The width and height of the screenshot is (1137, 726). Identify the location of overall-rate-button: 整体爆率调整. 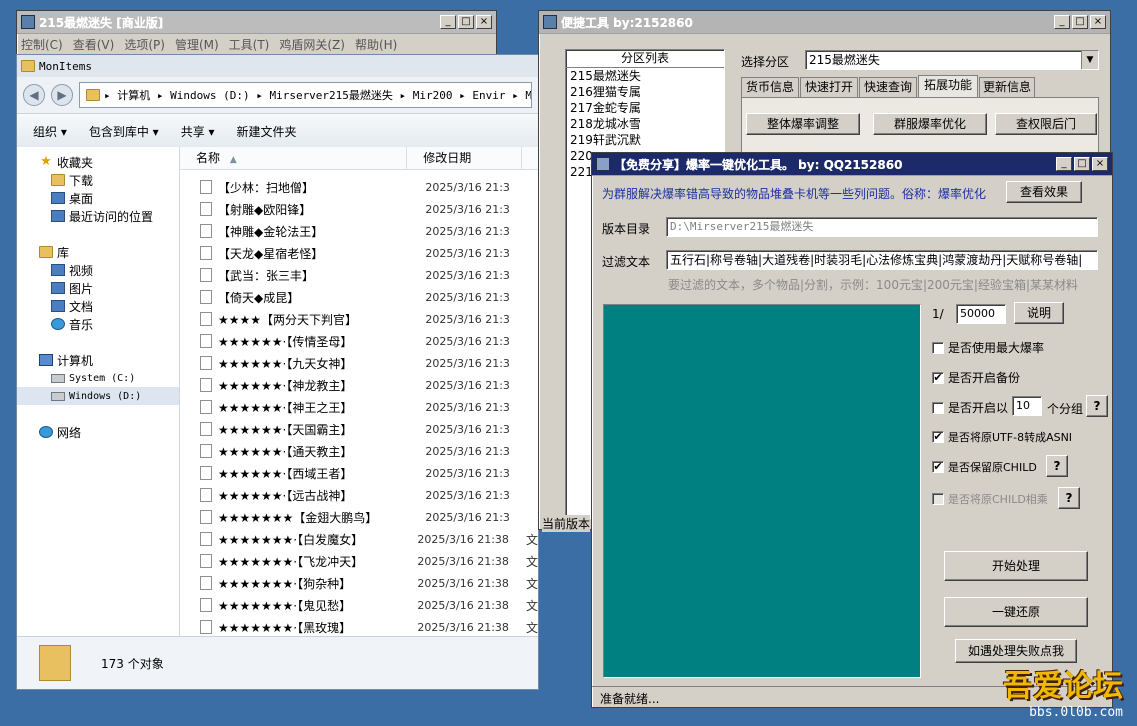
(803, 124).